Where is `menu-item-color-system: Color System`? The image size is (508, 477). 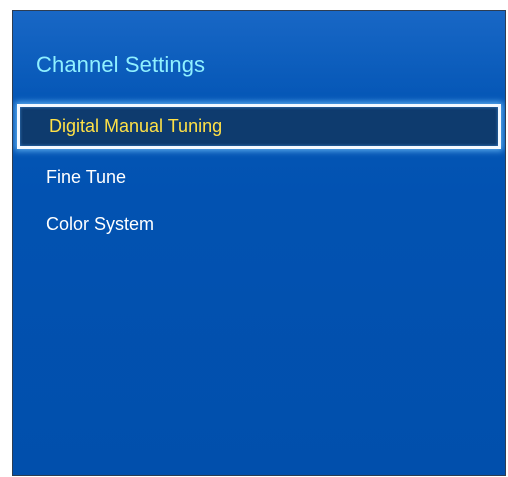 menu-item-color-system: Color System is located at coordinates (83, 224).